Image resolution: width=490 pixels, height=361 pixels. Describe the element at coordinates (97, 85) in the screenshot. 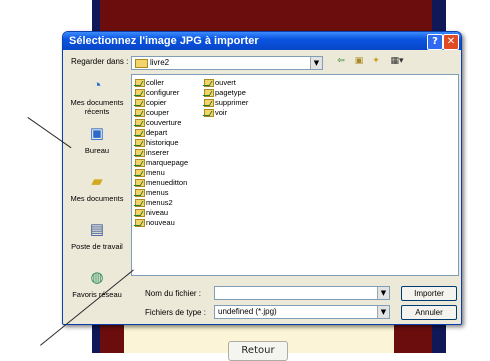

I see `recent-documents-icon: ◔` at that location.